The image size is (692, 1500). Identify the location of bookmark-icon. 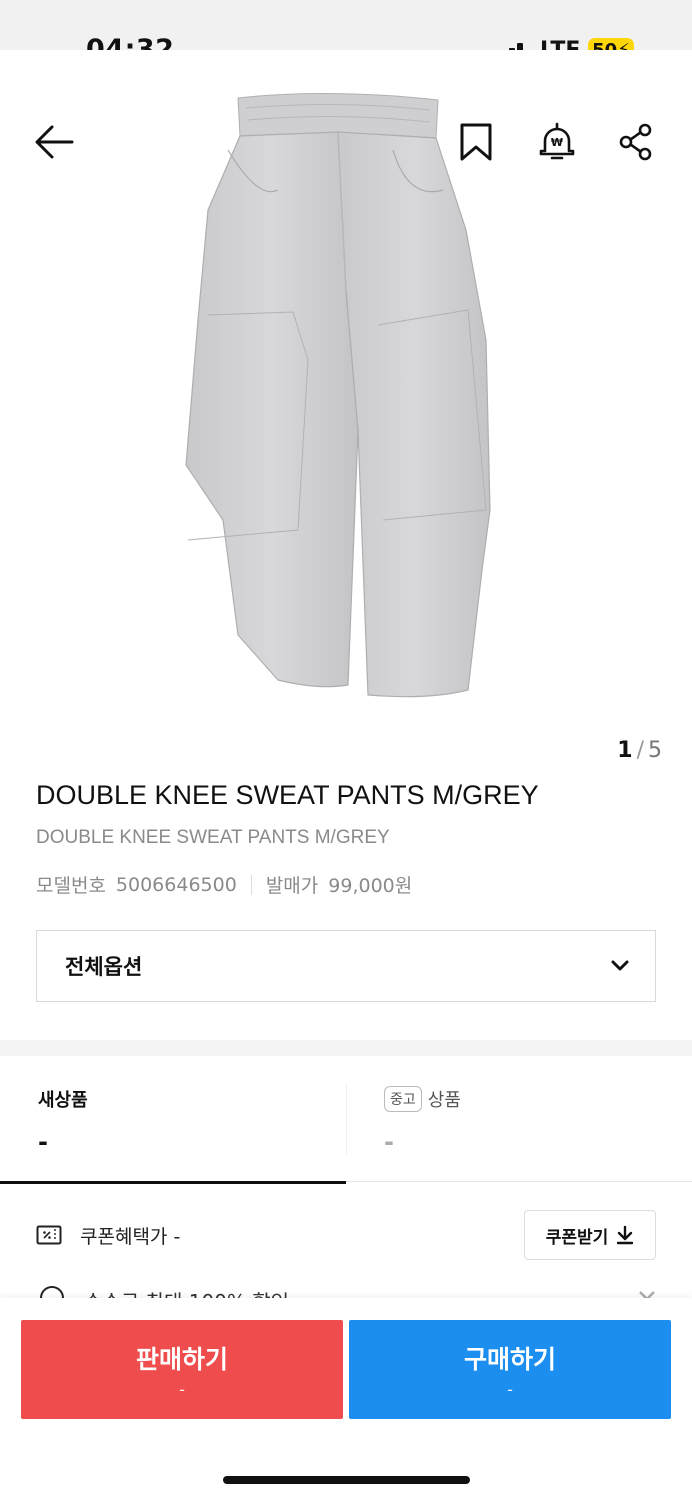
(476, 142).